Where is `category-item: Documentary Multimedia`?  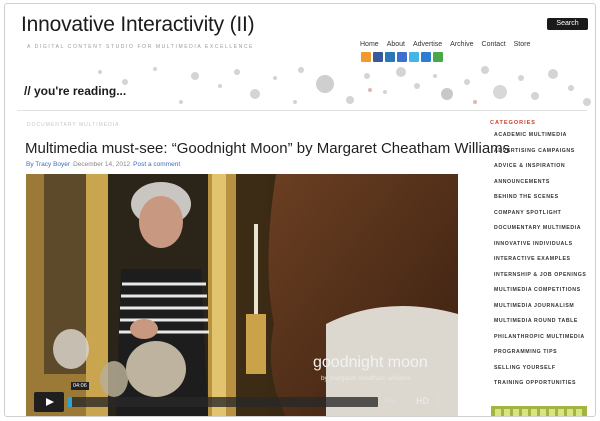 category-item: Documentary Multimedia is located at coordinates (540, 233).